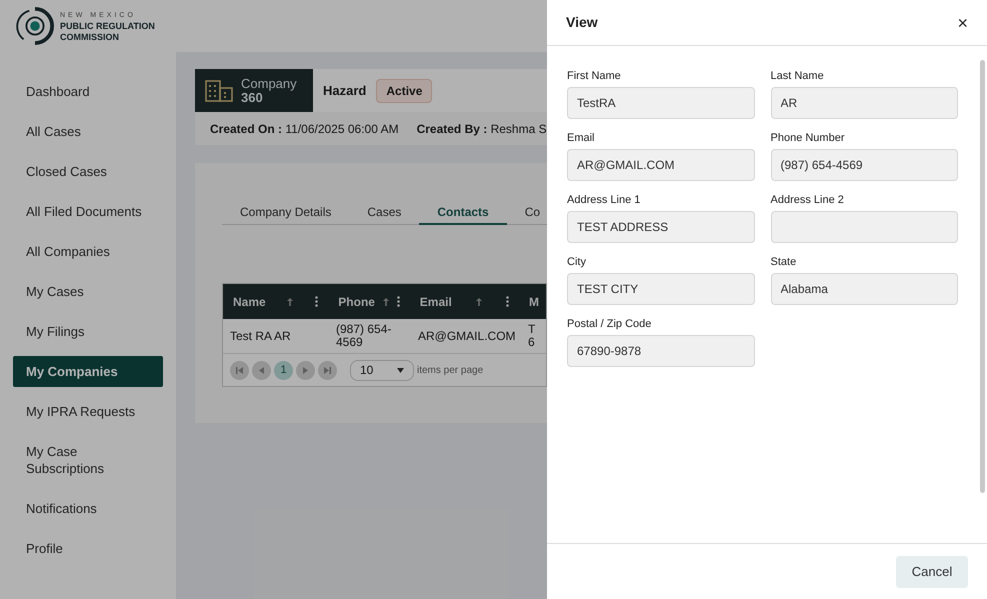 The height and width of the screenshot is (599, 987). I want to click on logo-title: PUBLIC REGULATION, so click(107, 26).